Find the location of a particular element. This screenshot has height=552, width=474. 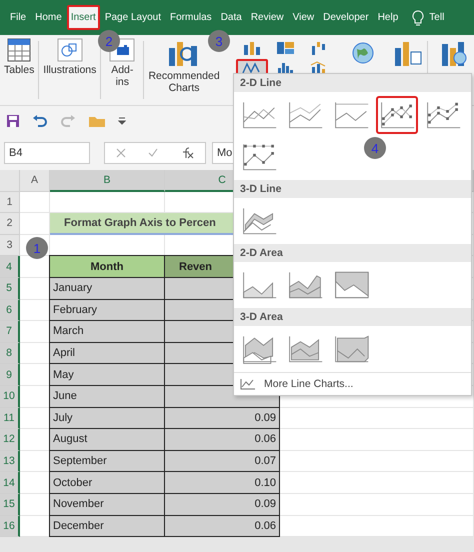

chart-type-button is located at coordinates (397, 115).